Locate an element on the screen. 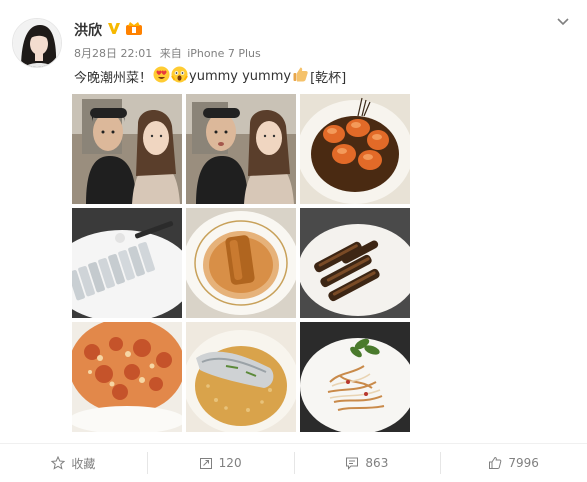  post-text-intro: 今晚潮州菜！ is located at coordinates (113, 78).